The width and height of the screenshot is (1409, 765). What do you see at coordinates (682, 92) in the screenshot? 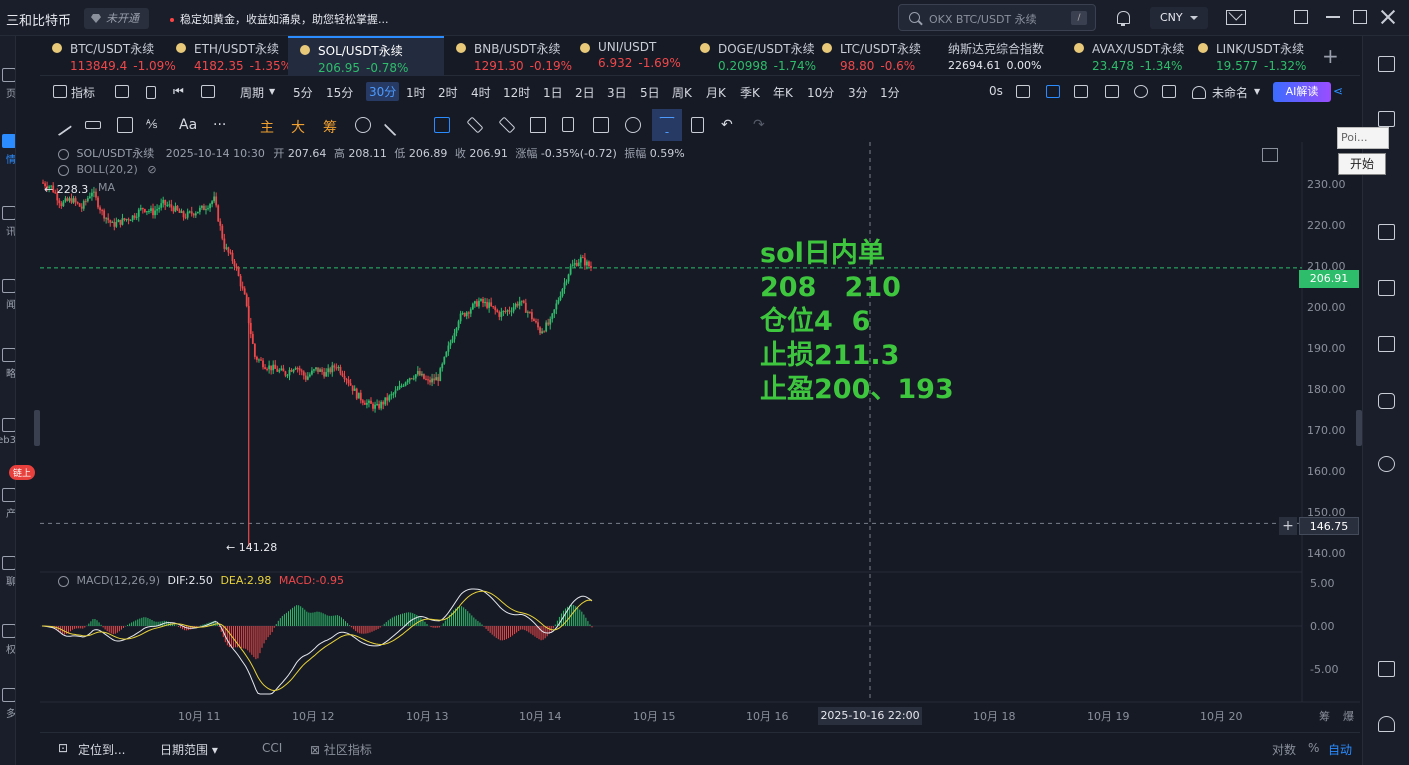
I see `period-option: 周K` at bounding box center [682, 92].